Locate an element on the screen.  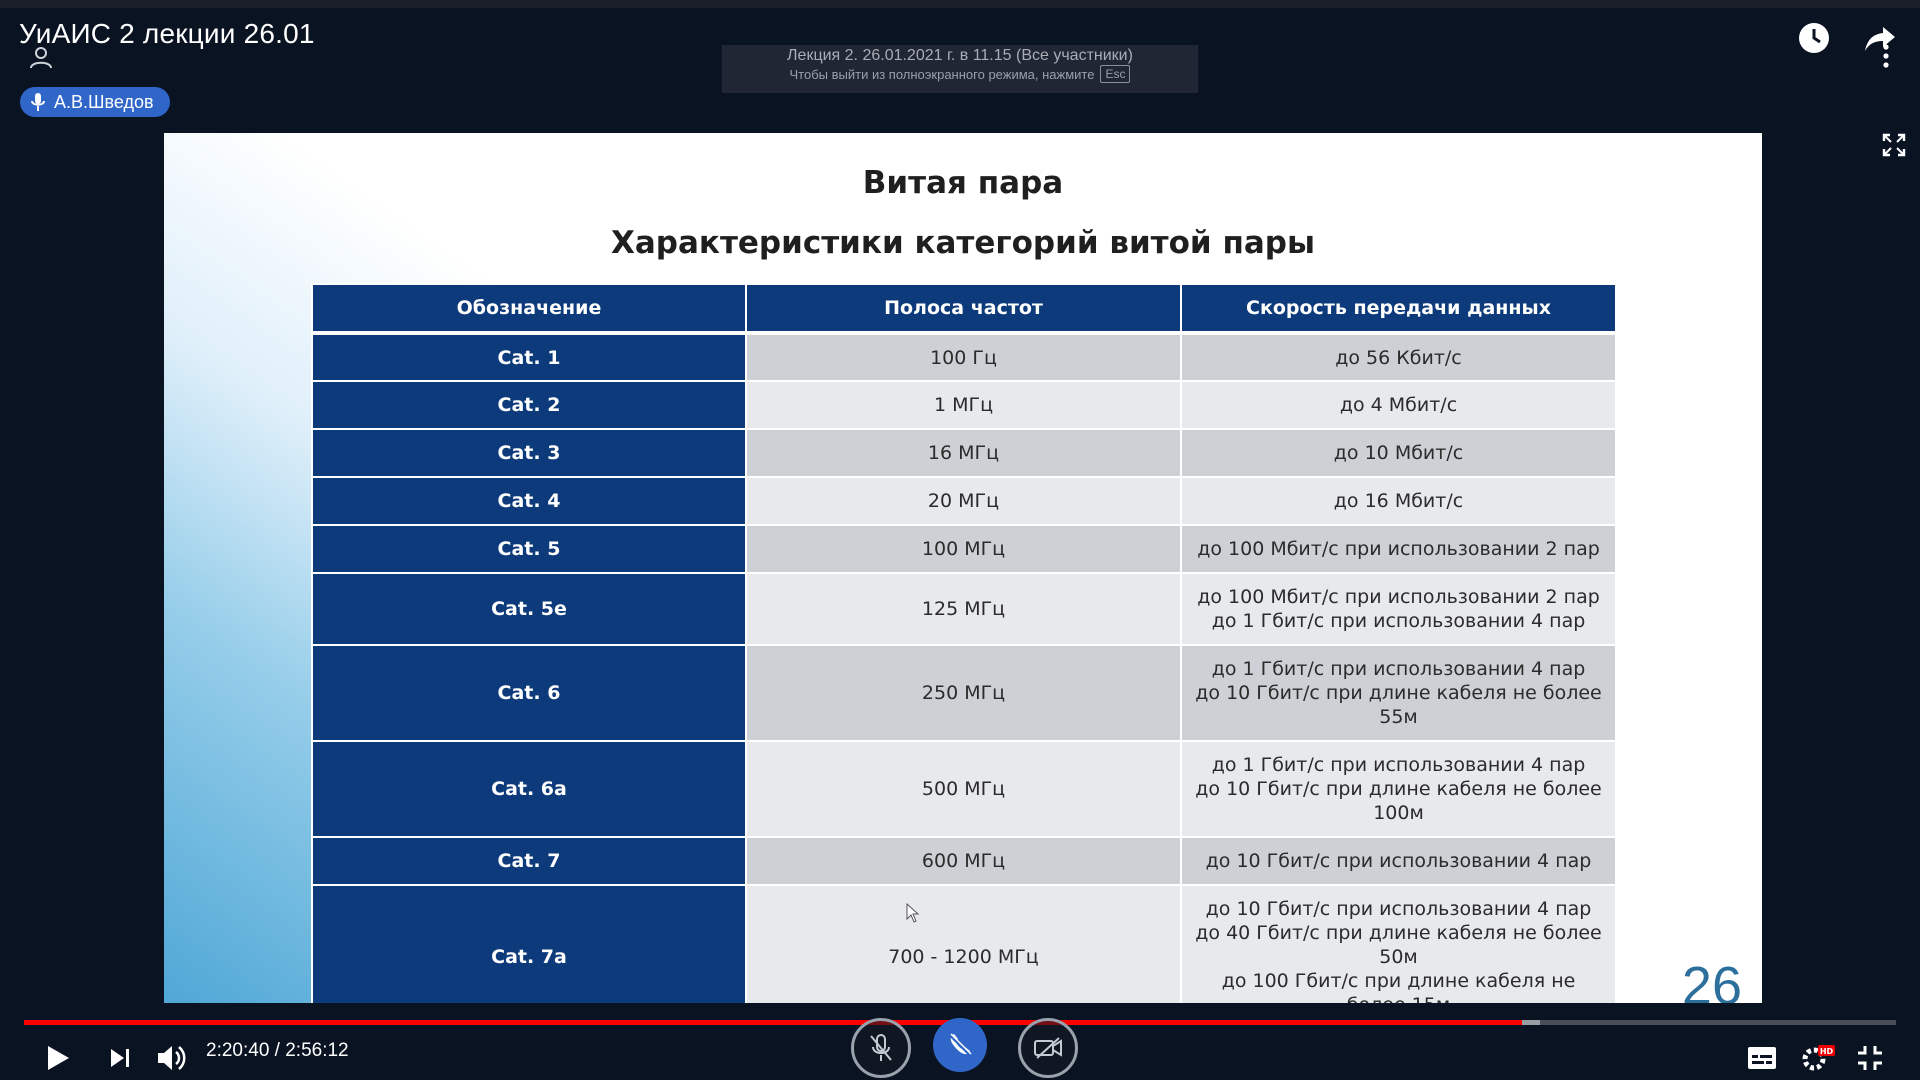
frequency-cell: 16 МГц is located at coordinates (963, 453).